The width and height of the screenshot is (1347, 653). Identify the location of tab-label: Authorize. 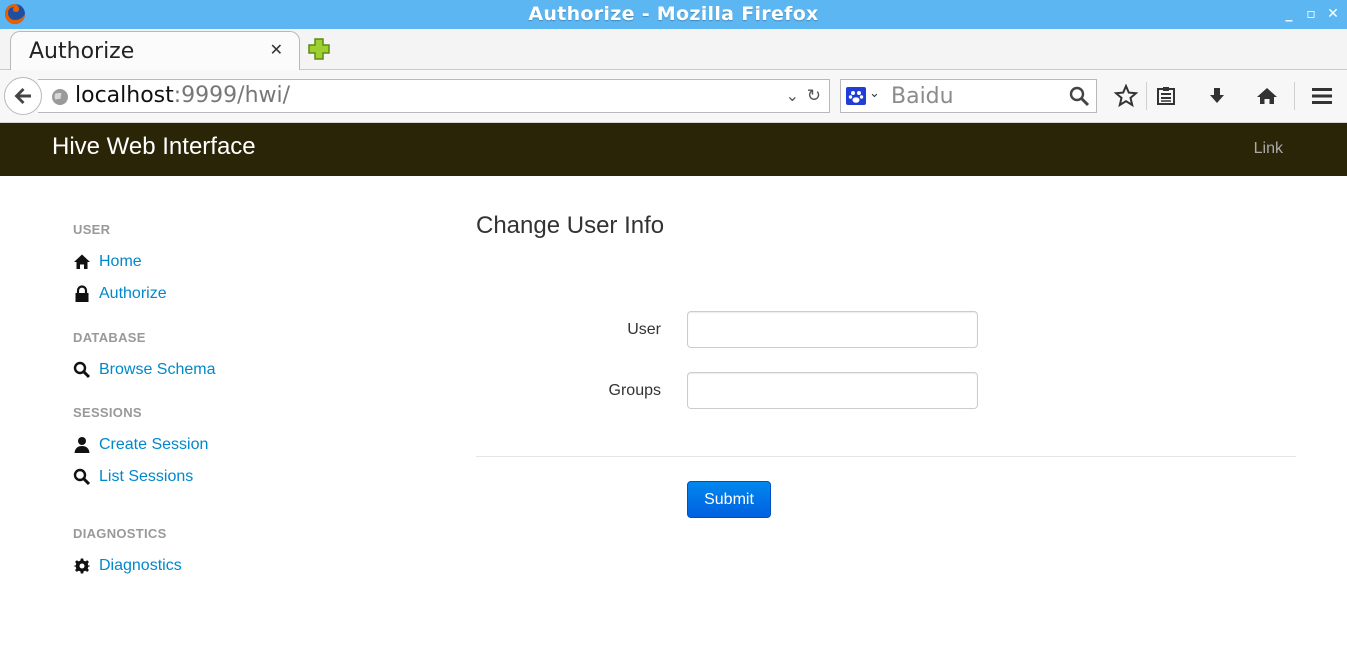
(82, 51).